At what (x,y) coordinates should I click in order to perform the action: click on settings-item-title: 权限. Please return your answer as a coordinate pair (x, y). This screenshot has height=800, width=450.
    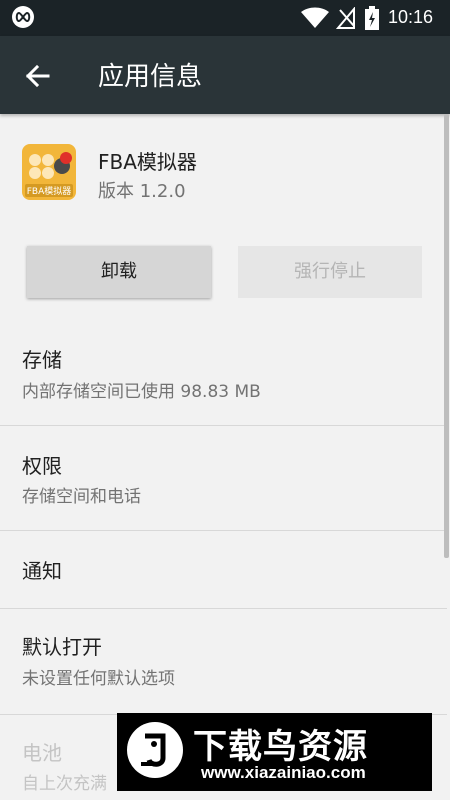
    Looking at the image, I should click on (42, 466).